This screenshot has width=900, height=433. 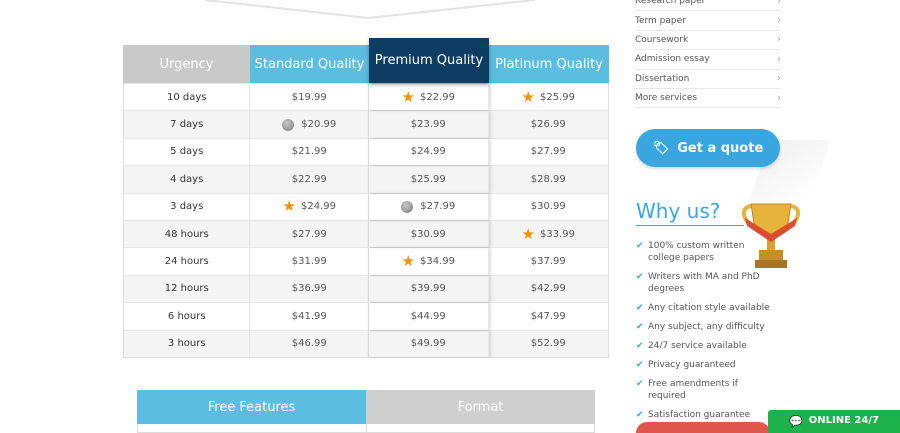 I want to click on cell-premium: ★ $22.99, so click(x=429, y=97).